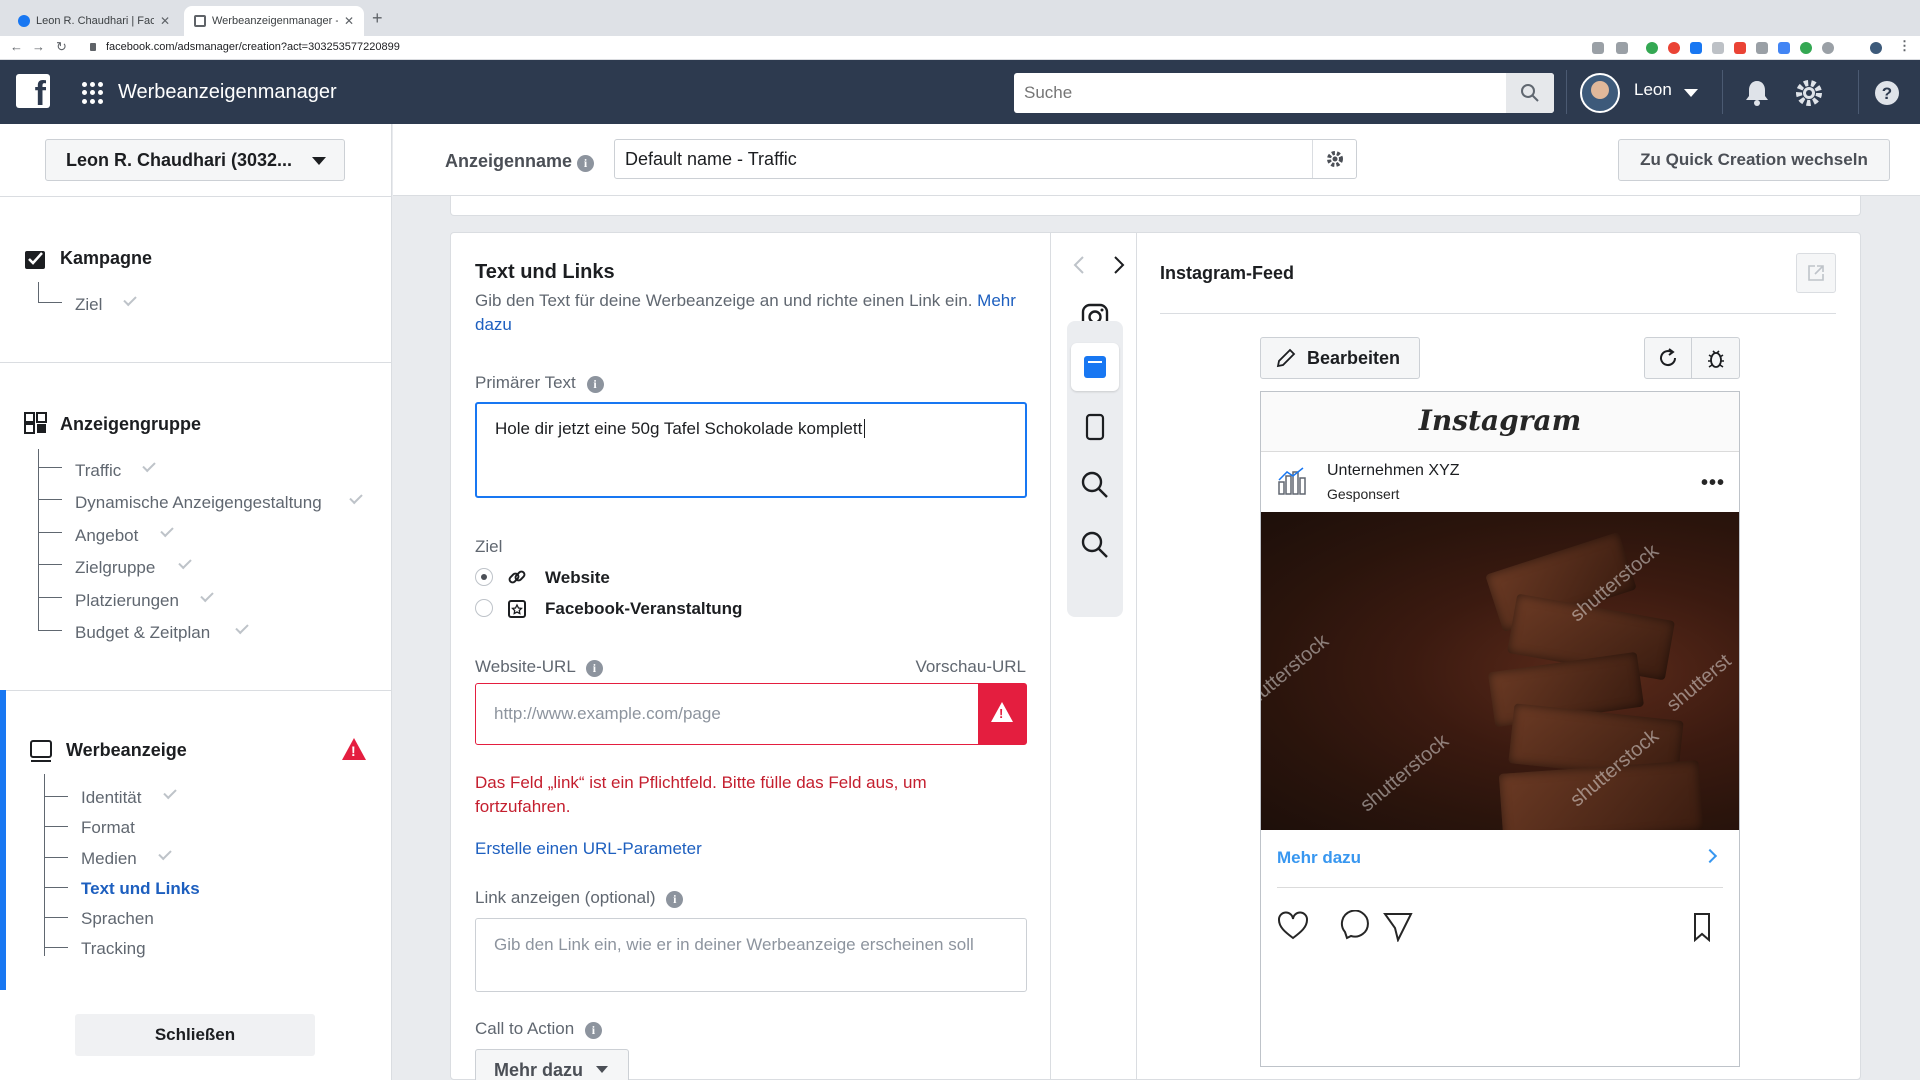 The height and width of the screenshot is (1080, 1920). I want to click on bookmark-icon, so click(1702, 927).